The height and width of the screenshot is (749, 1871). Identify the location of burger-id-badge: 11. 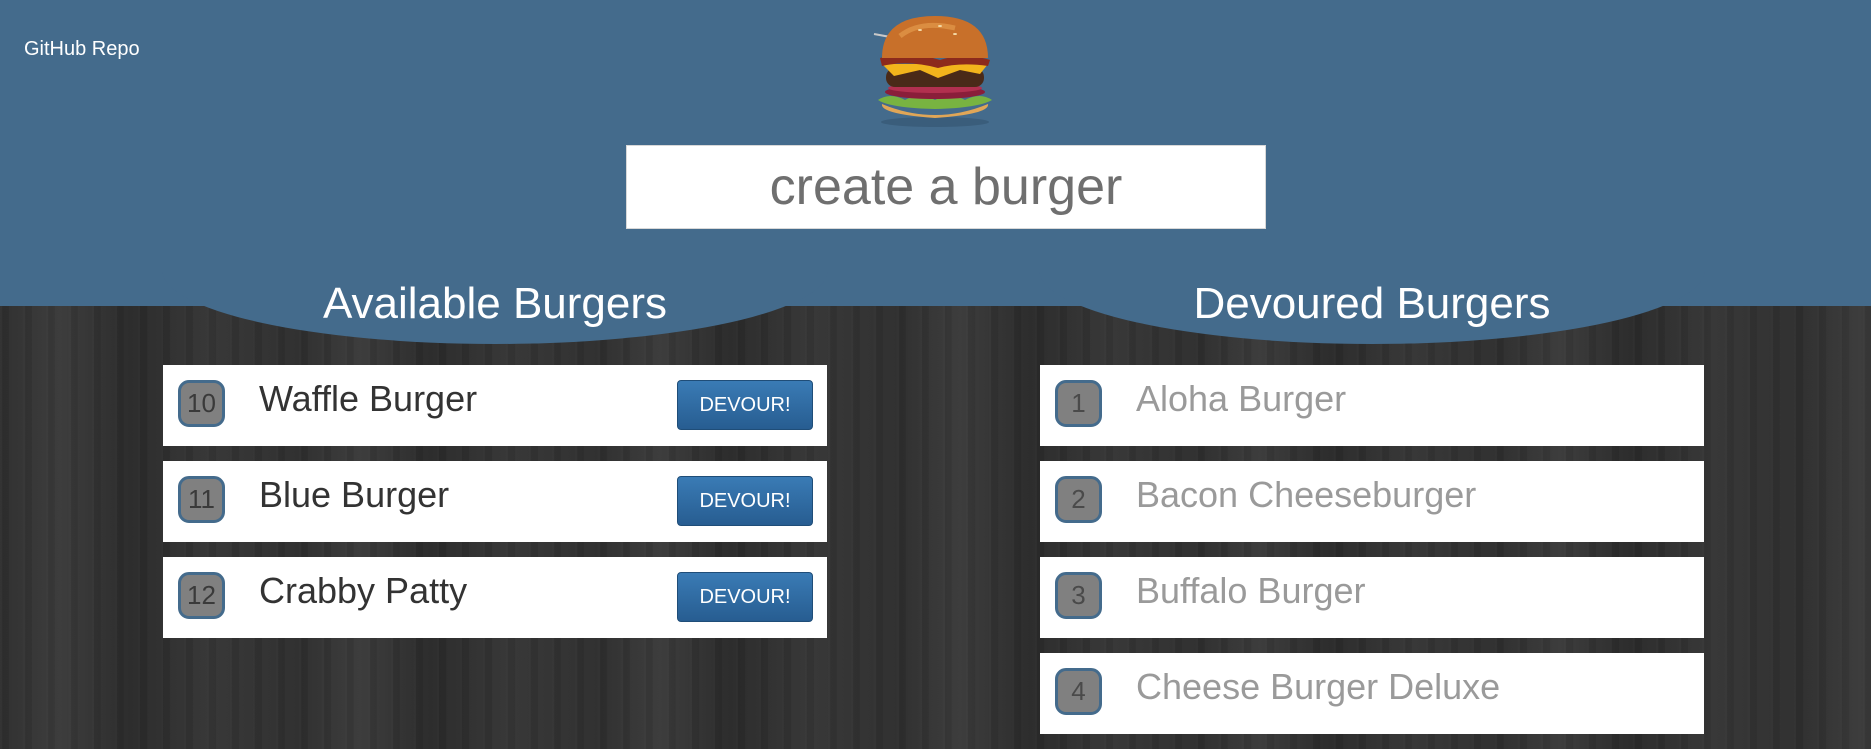
(201, 499).